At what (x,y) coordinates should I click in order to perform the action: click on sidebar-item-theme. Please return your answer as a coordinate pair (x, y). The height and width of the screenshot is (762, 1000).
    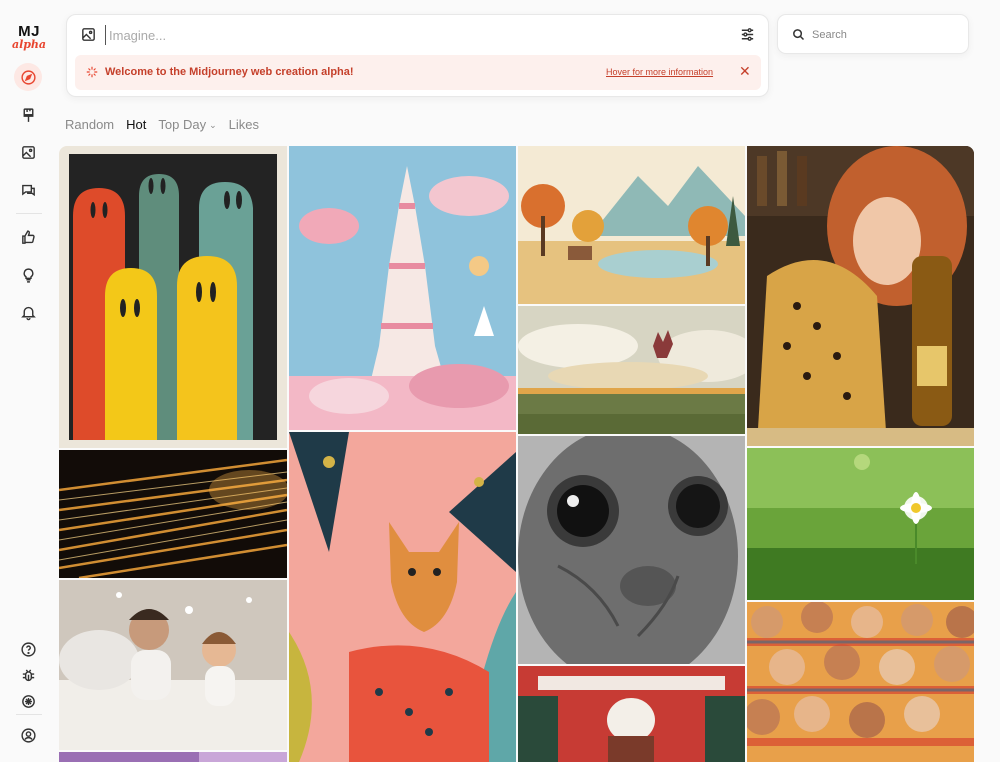
    Looking at the image, I should click on (28, 701).